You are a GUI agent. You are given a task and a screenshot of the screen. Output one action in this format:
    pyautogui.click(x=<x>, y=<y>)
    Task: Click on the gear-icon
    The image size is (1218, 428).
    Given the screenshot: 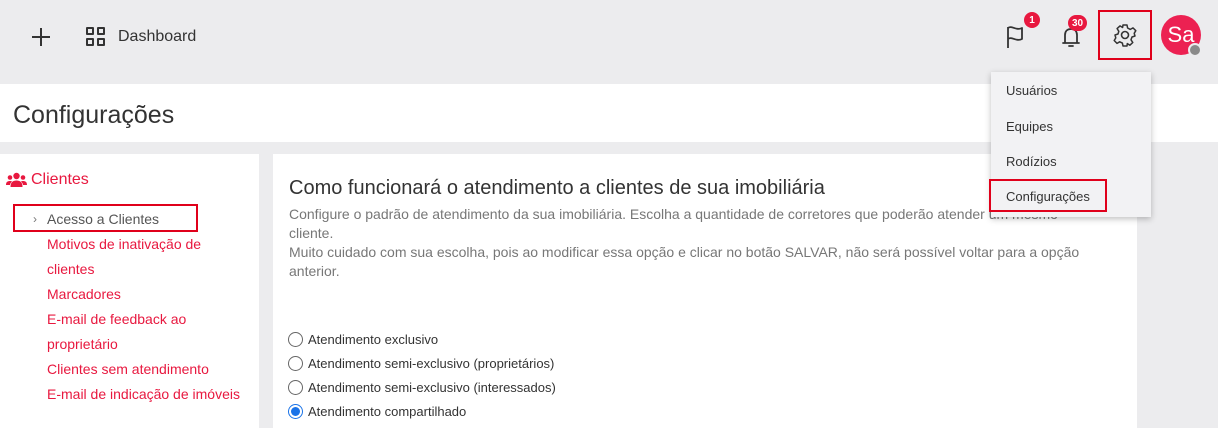 What is the action you would take?
    pyautogui.click(x=1125, y=35)
    